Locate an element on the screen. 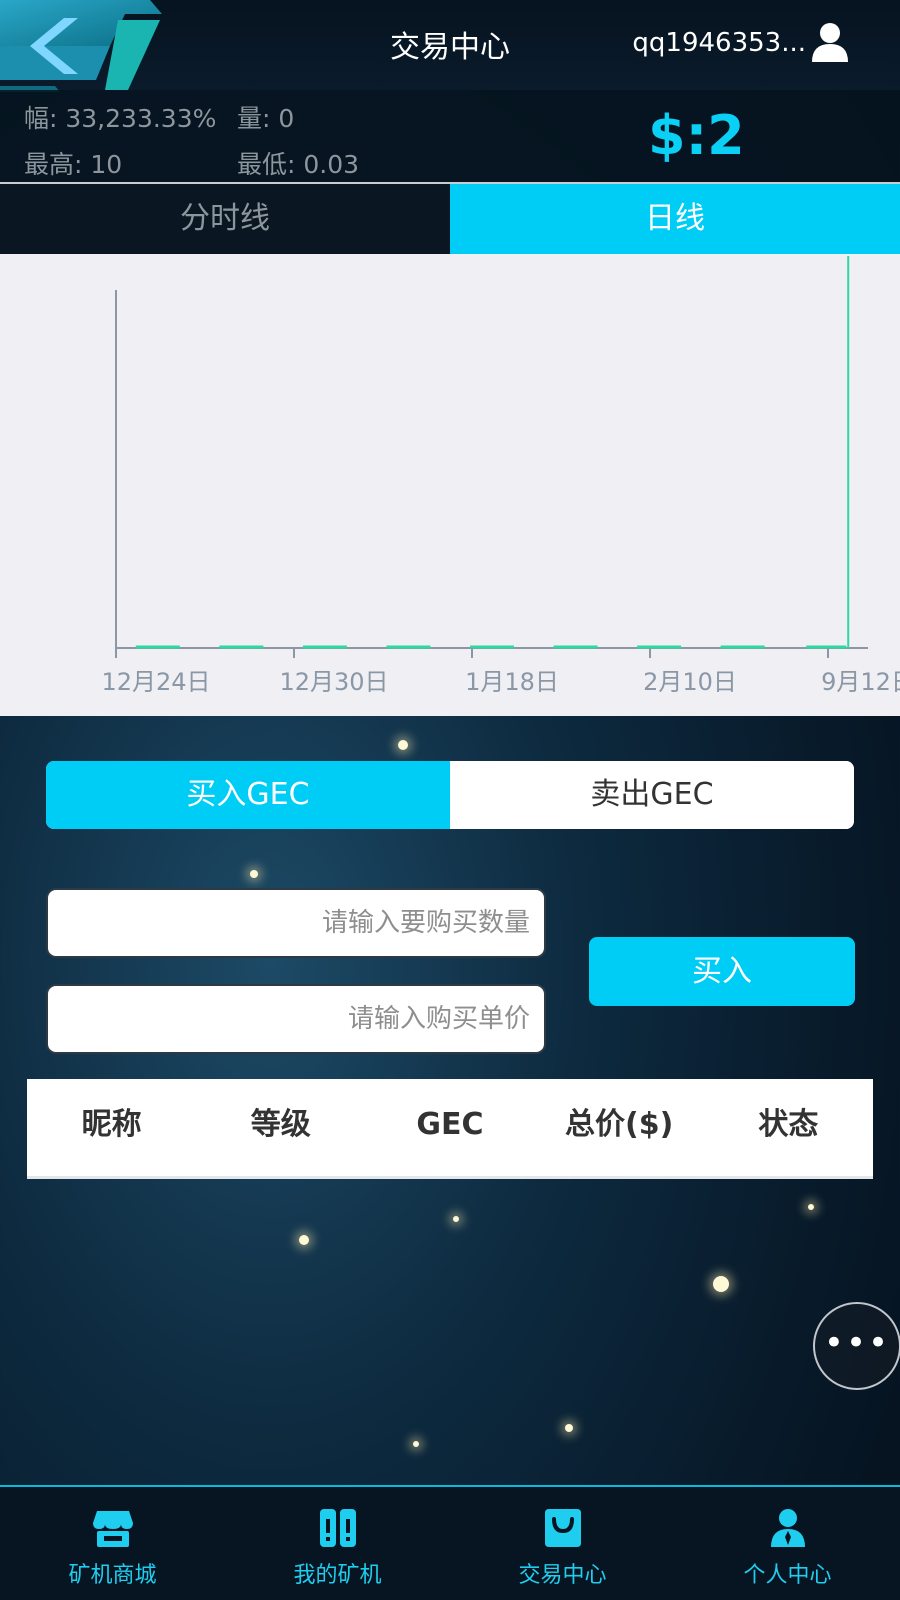 The height and width of the screenshot is (1600, 900). sell-tab: 卖出GEC is located at coordinates (652, 795).